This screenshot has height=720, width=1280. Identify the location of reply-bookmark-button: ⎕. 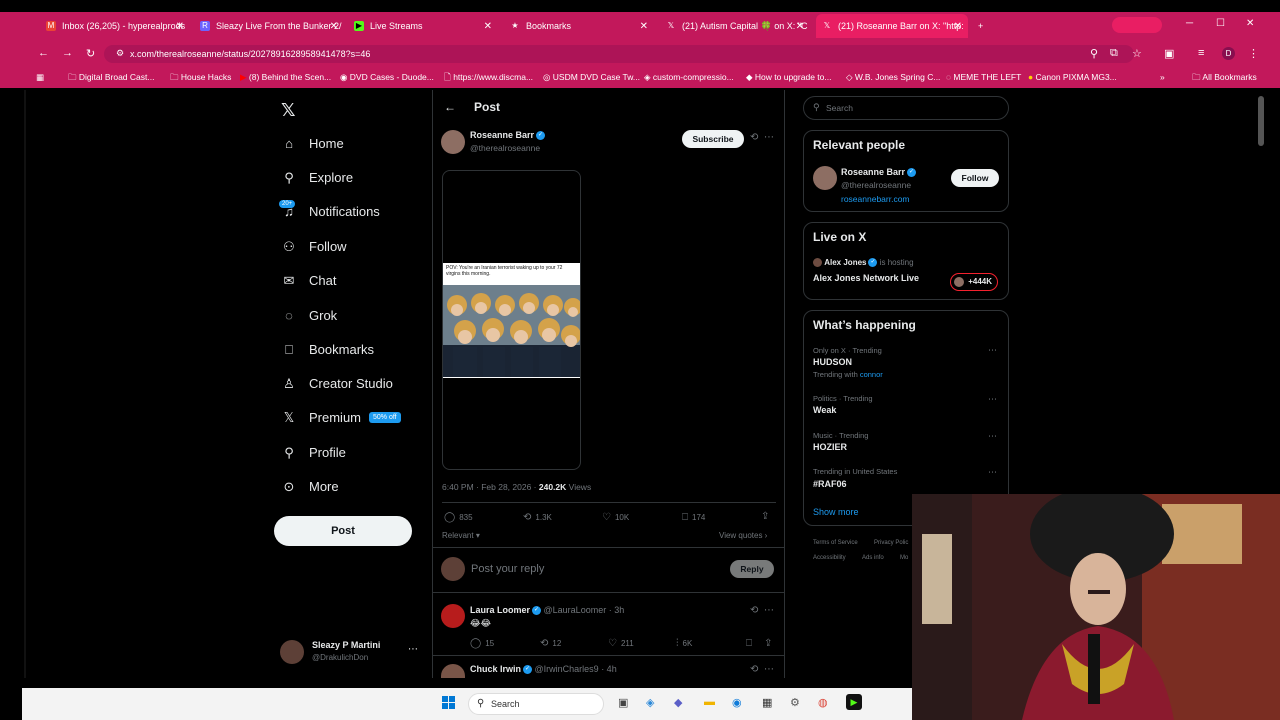
(751, 643).